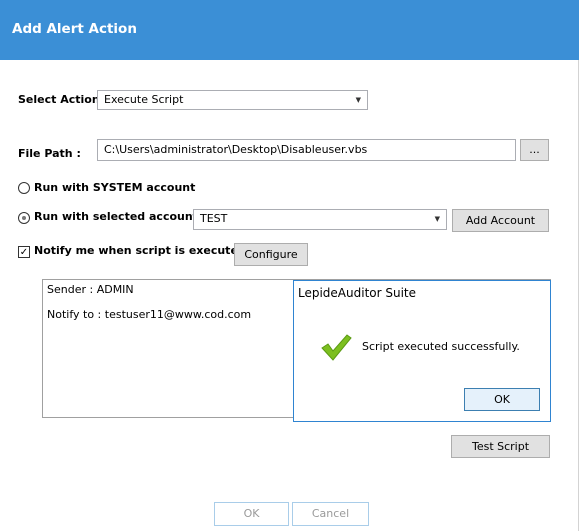 The image size is (579, 531). I want to click on notify-checkbox: ✓, so click(24, 252).